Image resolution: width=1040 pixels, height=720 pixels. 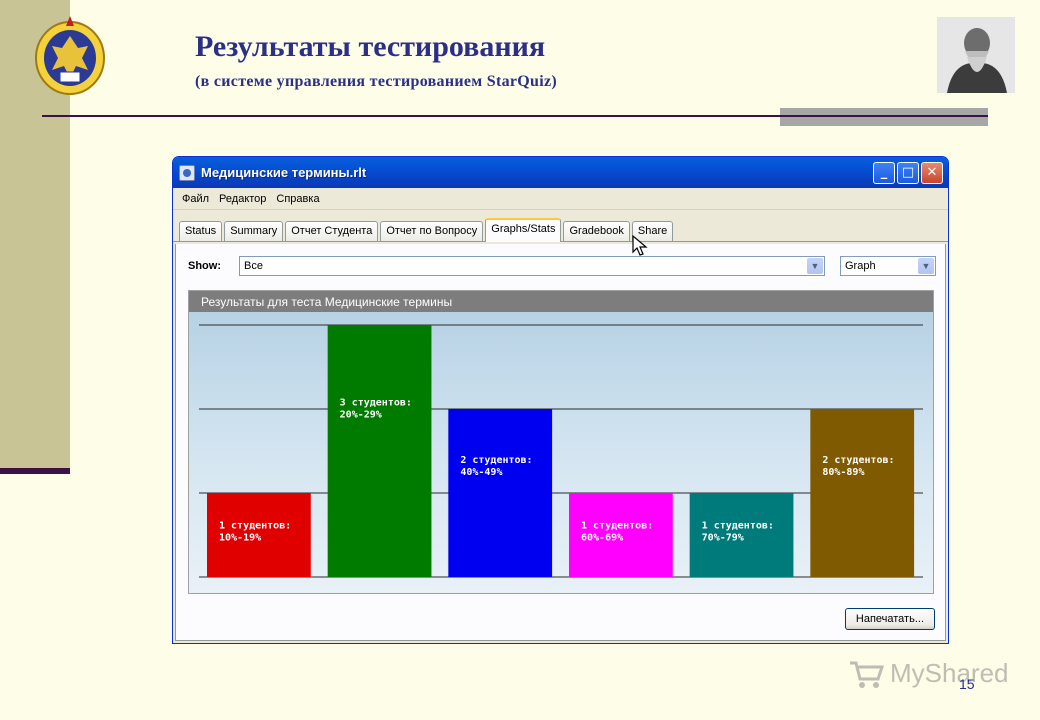 I want to click on bar-40%-49%, so click(x=500, y=493).